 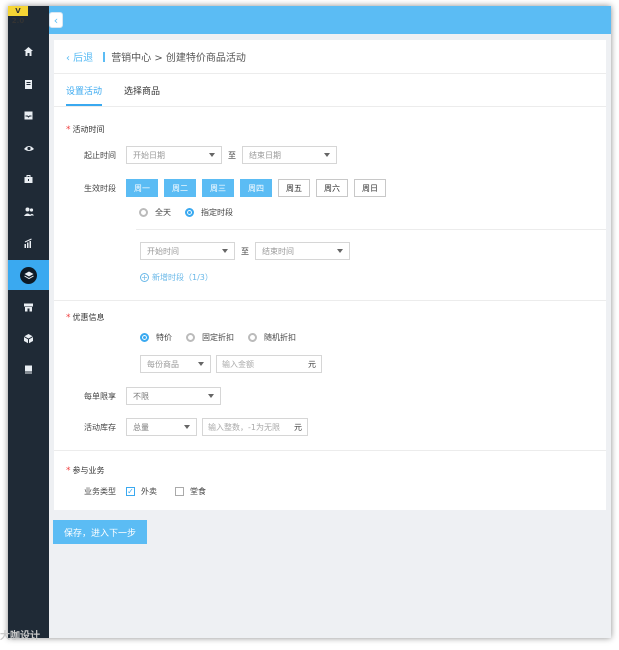 I want to click on day-thu: 周四, so click(x=256, y=188).